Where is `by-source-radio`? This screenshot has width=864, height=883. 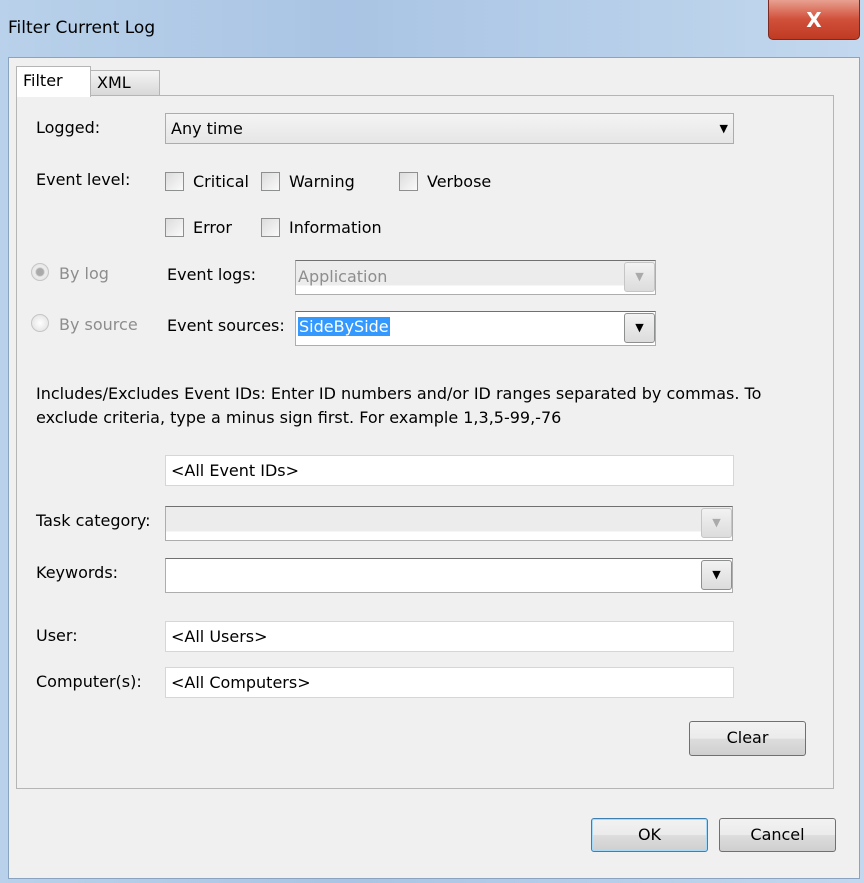
by-source-radio is located at coordinates (40, 323).